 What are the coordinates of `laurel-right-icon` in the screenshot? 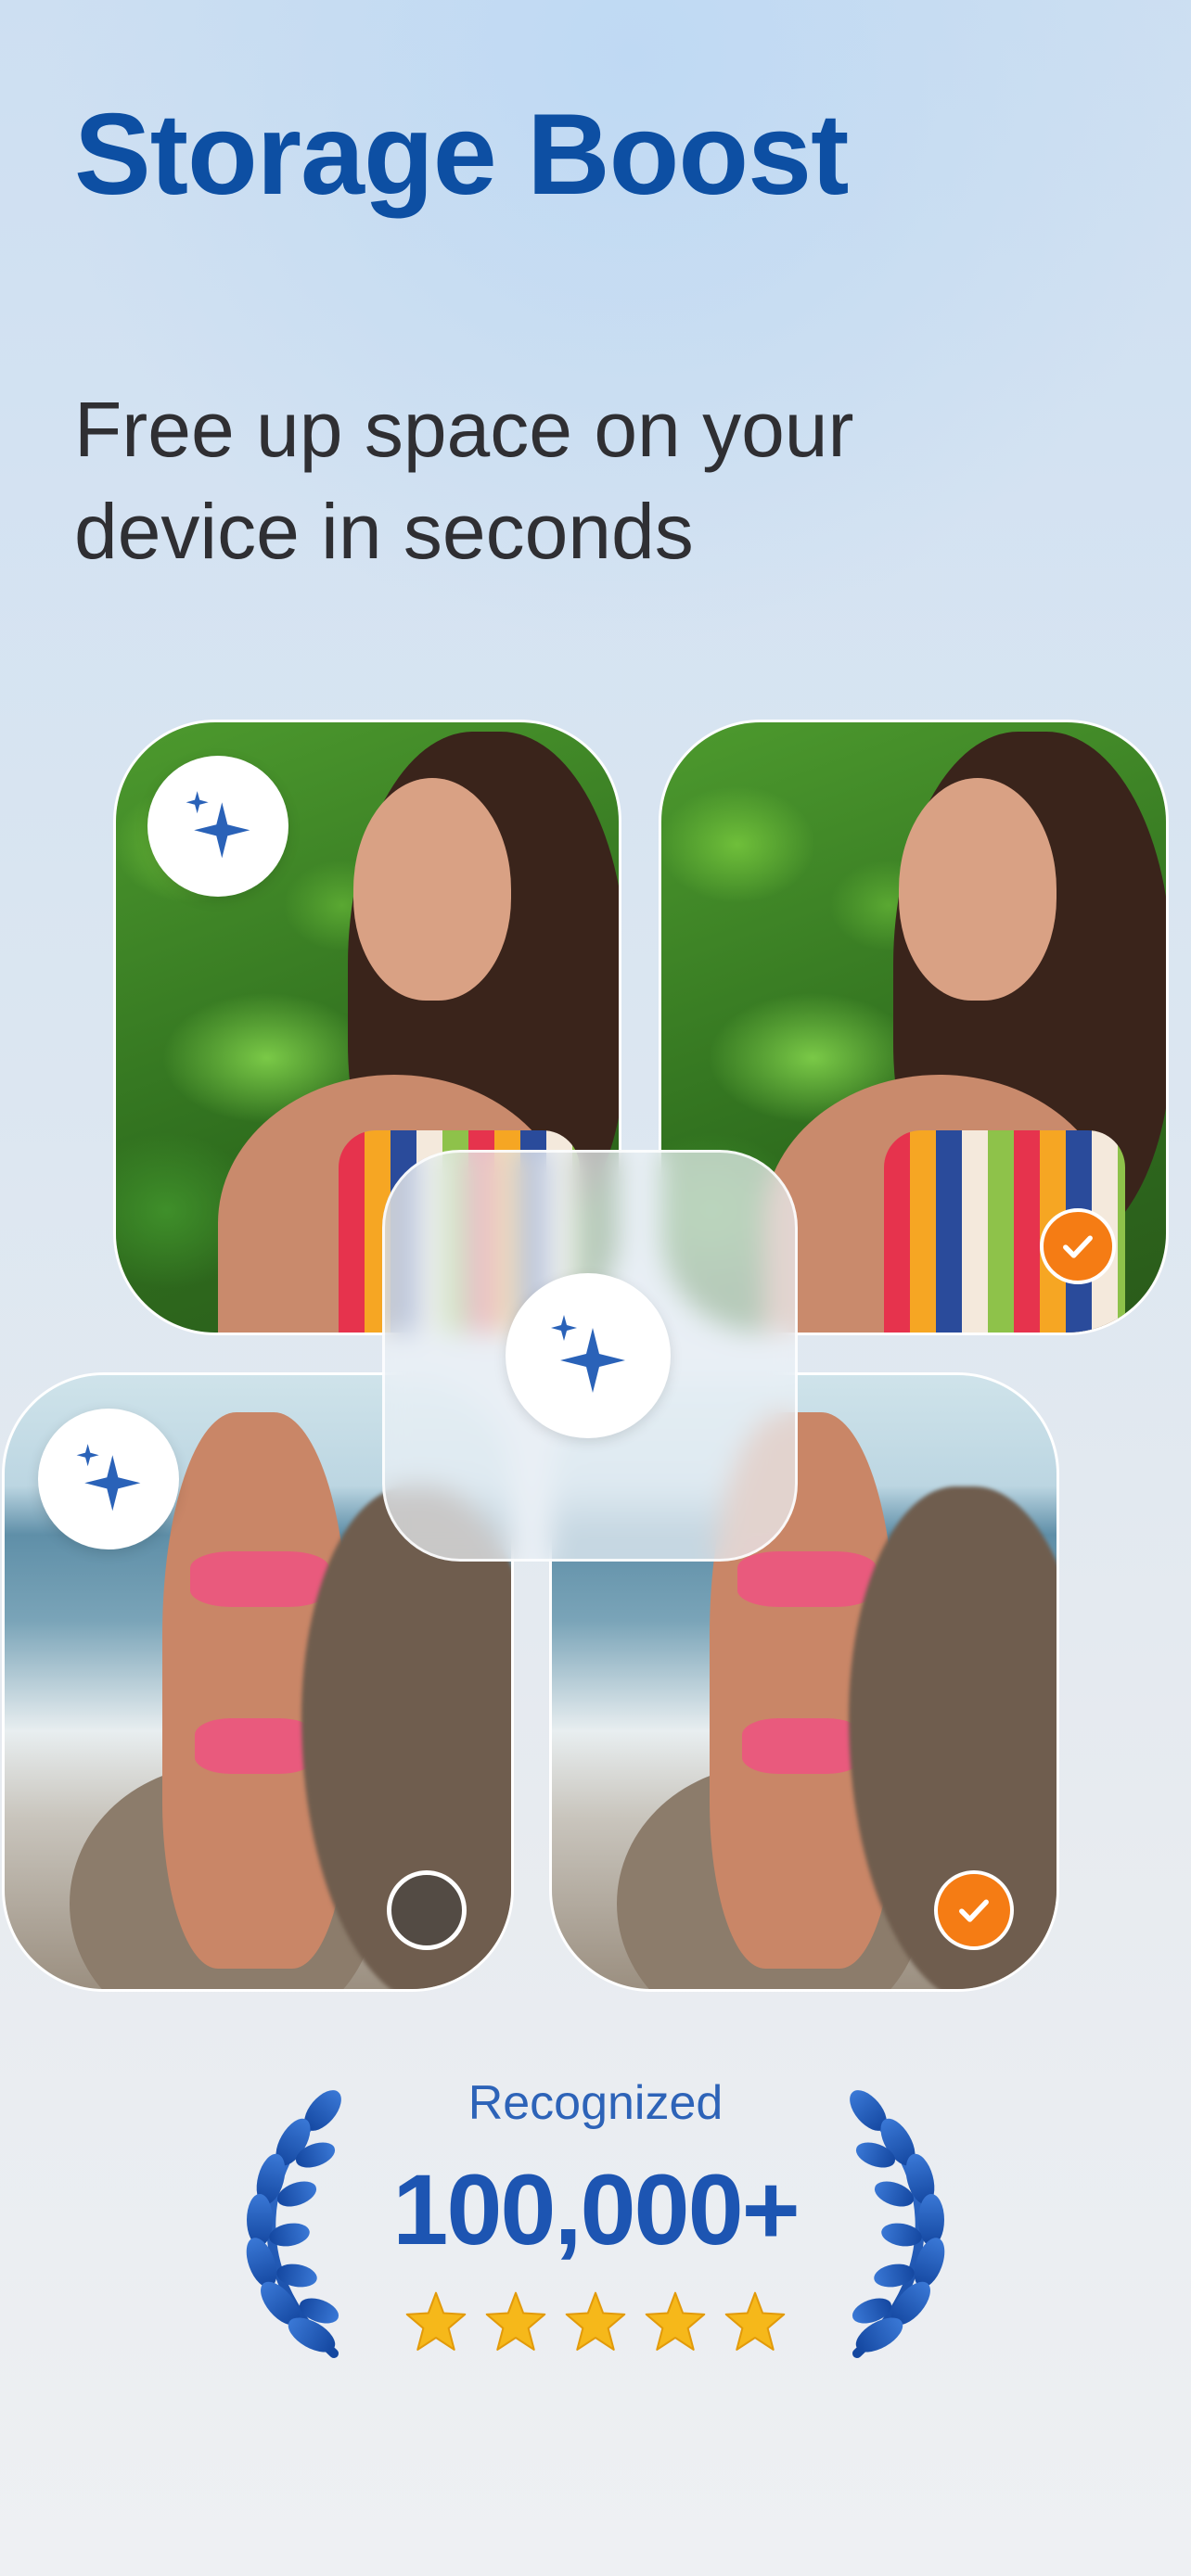 It's located at (897, 2224).